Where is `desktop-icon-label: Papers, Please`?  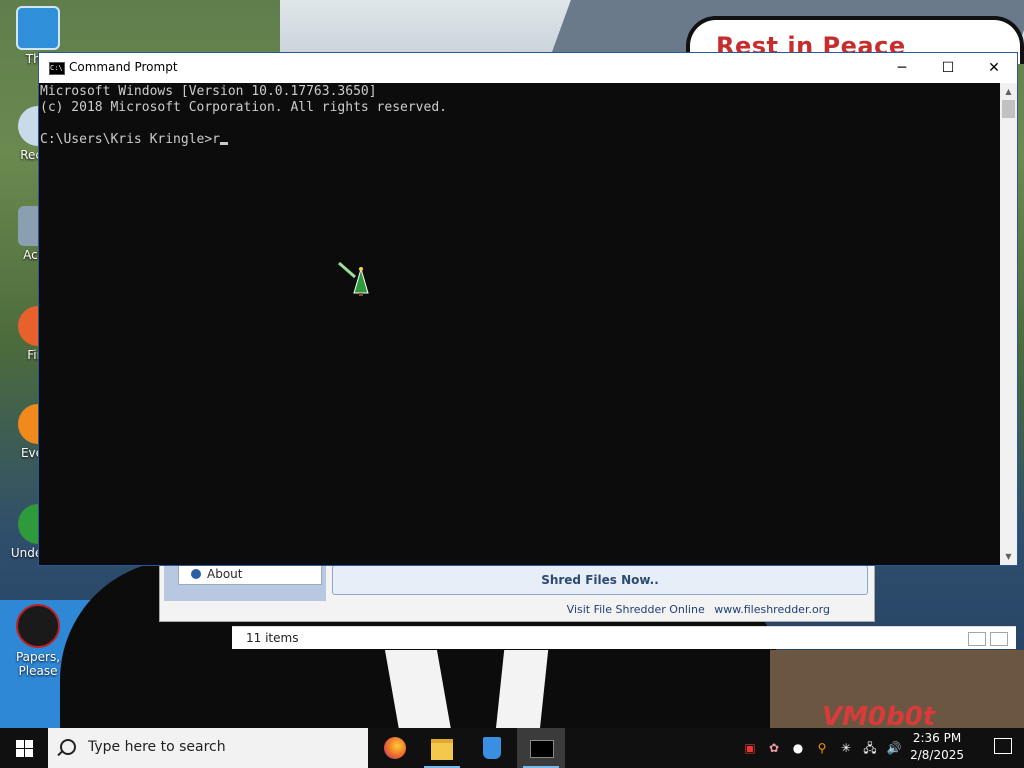
desktop-icon-label: Papers, Please is located at coordinates (38, 664).